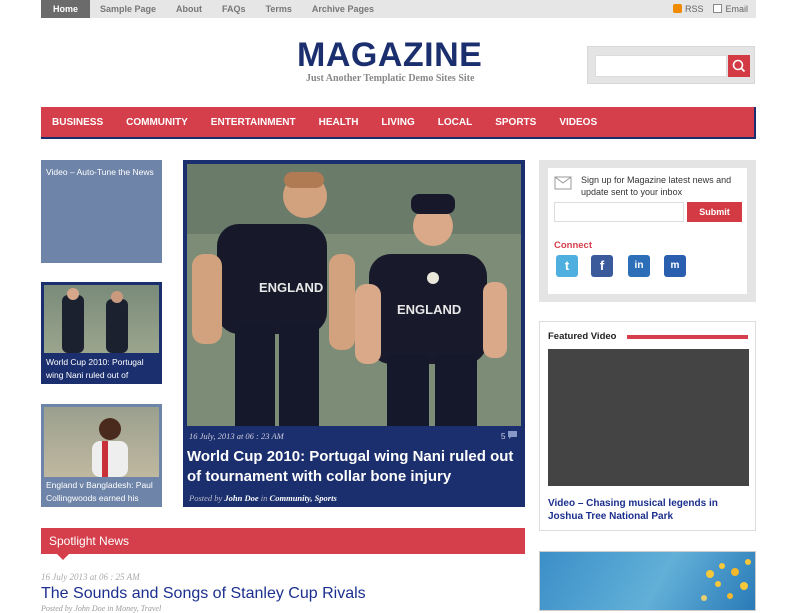 This screenshot has width=798, height=613. I want to click on menu-sports: SPORTS, so click(515, 122).